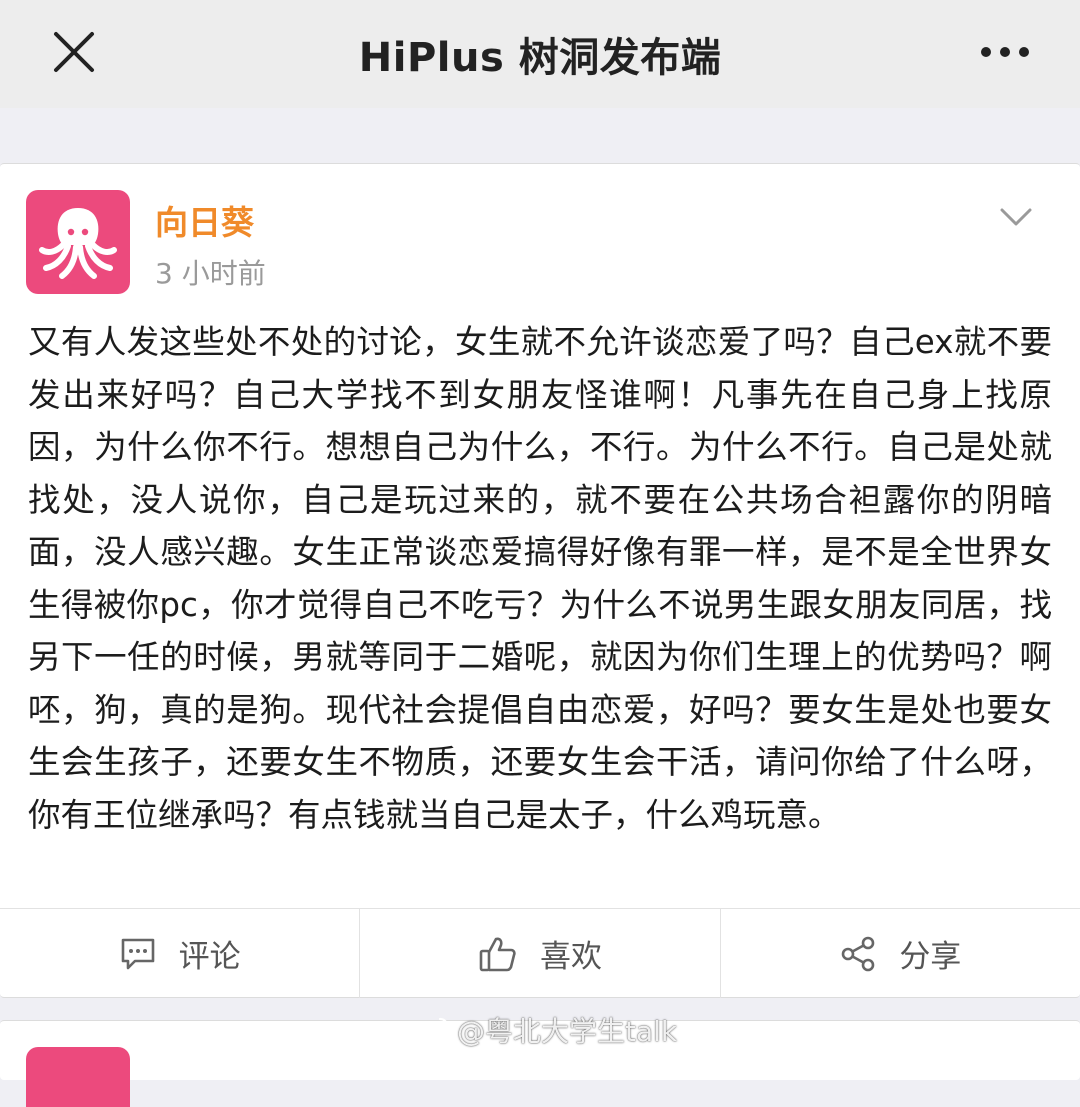  Describe the element at coordinates (204, 220) in the screenshot. I see `author-name: 向日葵` at that location.